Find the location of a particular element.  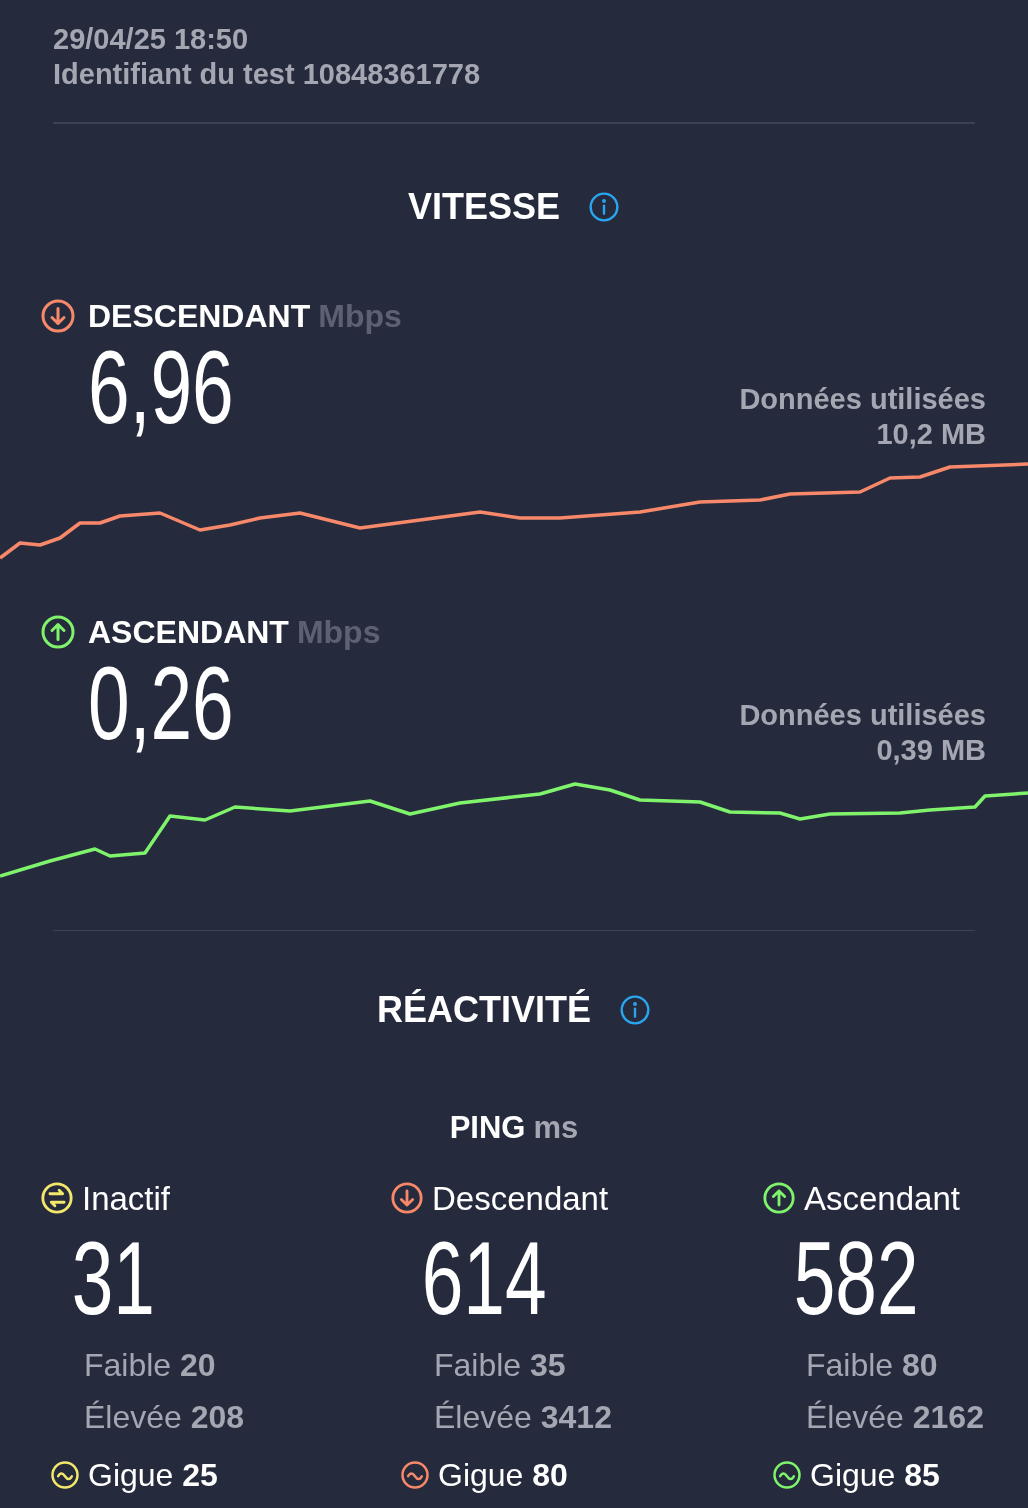

ping-value: 582 is located at coordinates (856, 1278).